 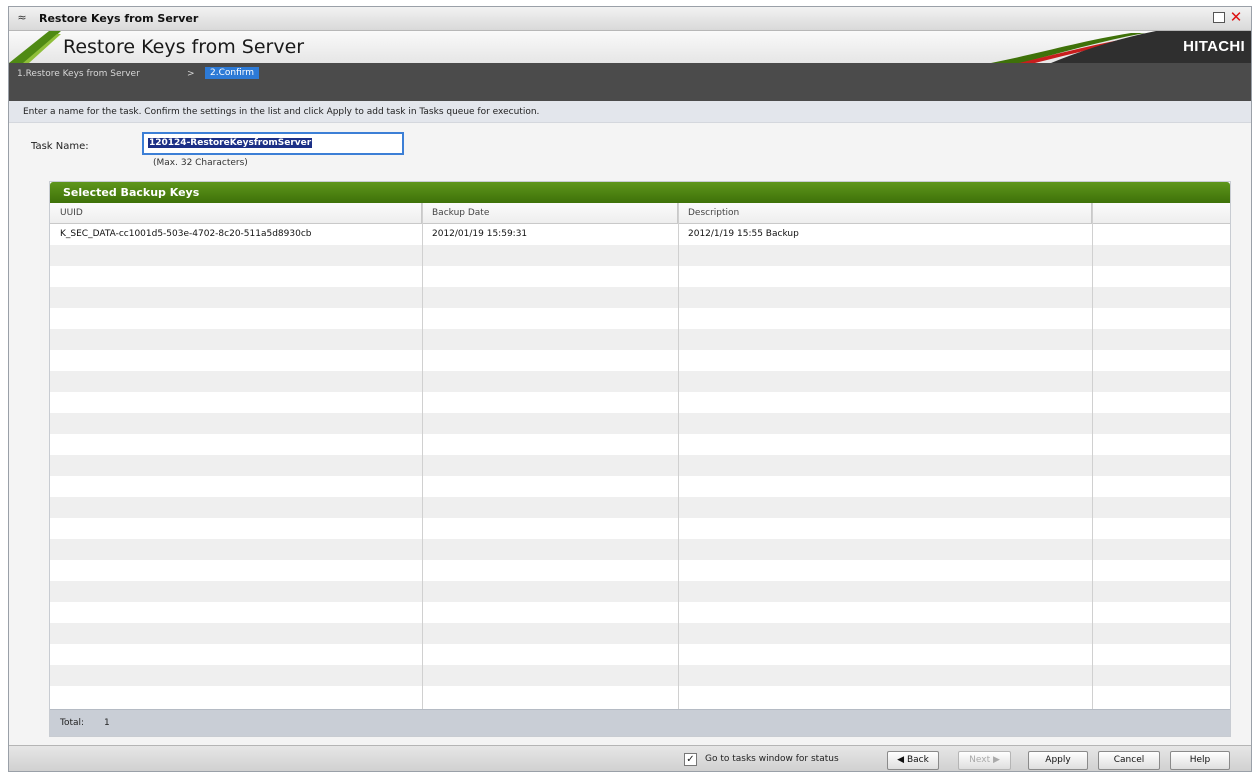 I want to click on banner-stroke-icon, so click(x=35, y=47).